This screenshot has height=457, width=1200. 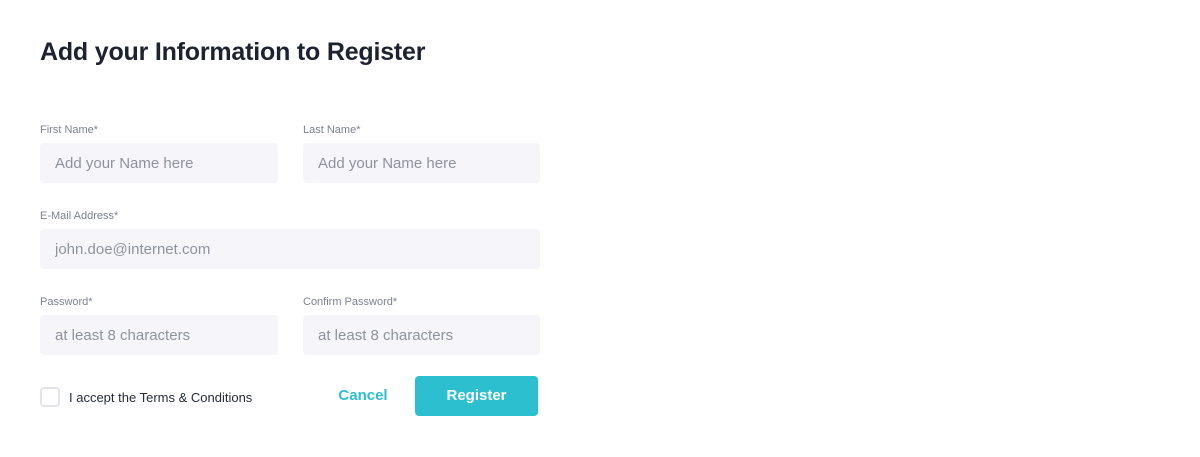 I want to click on last-name-input, so click(x=421, y=163).